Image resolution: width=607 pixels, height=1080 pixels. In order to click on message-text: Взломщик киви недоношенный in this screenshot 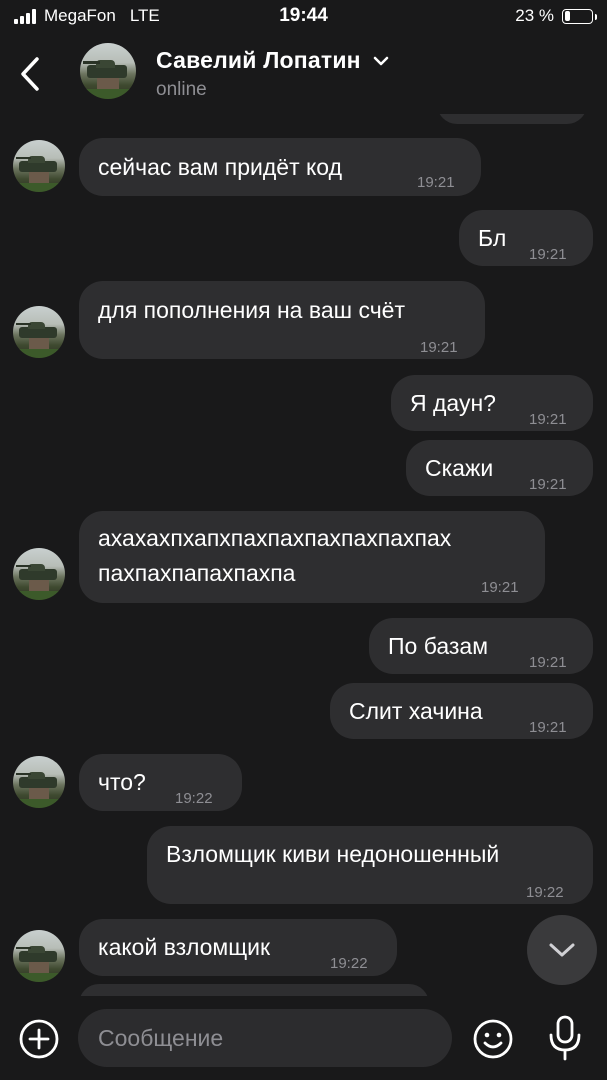, I will do `click(333, 854)`.